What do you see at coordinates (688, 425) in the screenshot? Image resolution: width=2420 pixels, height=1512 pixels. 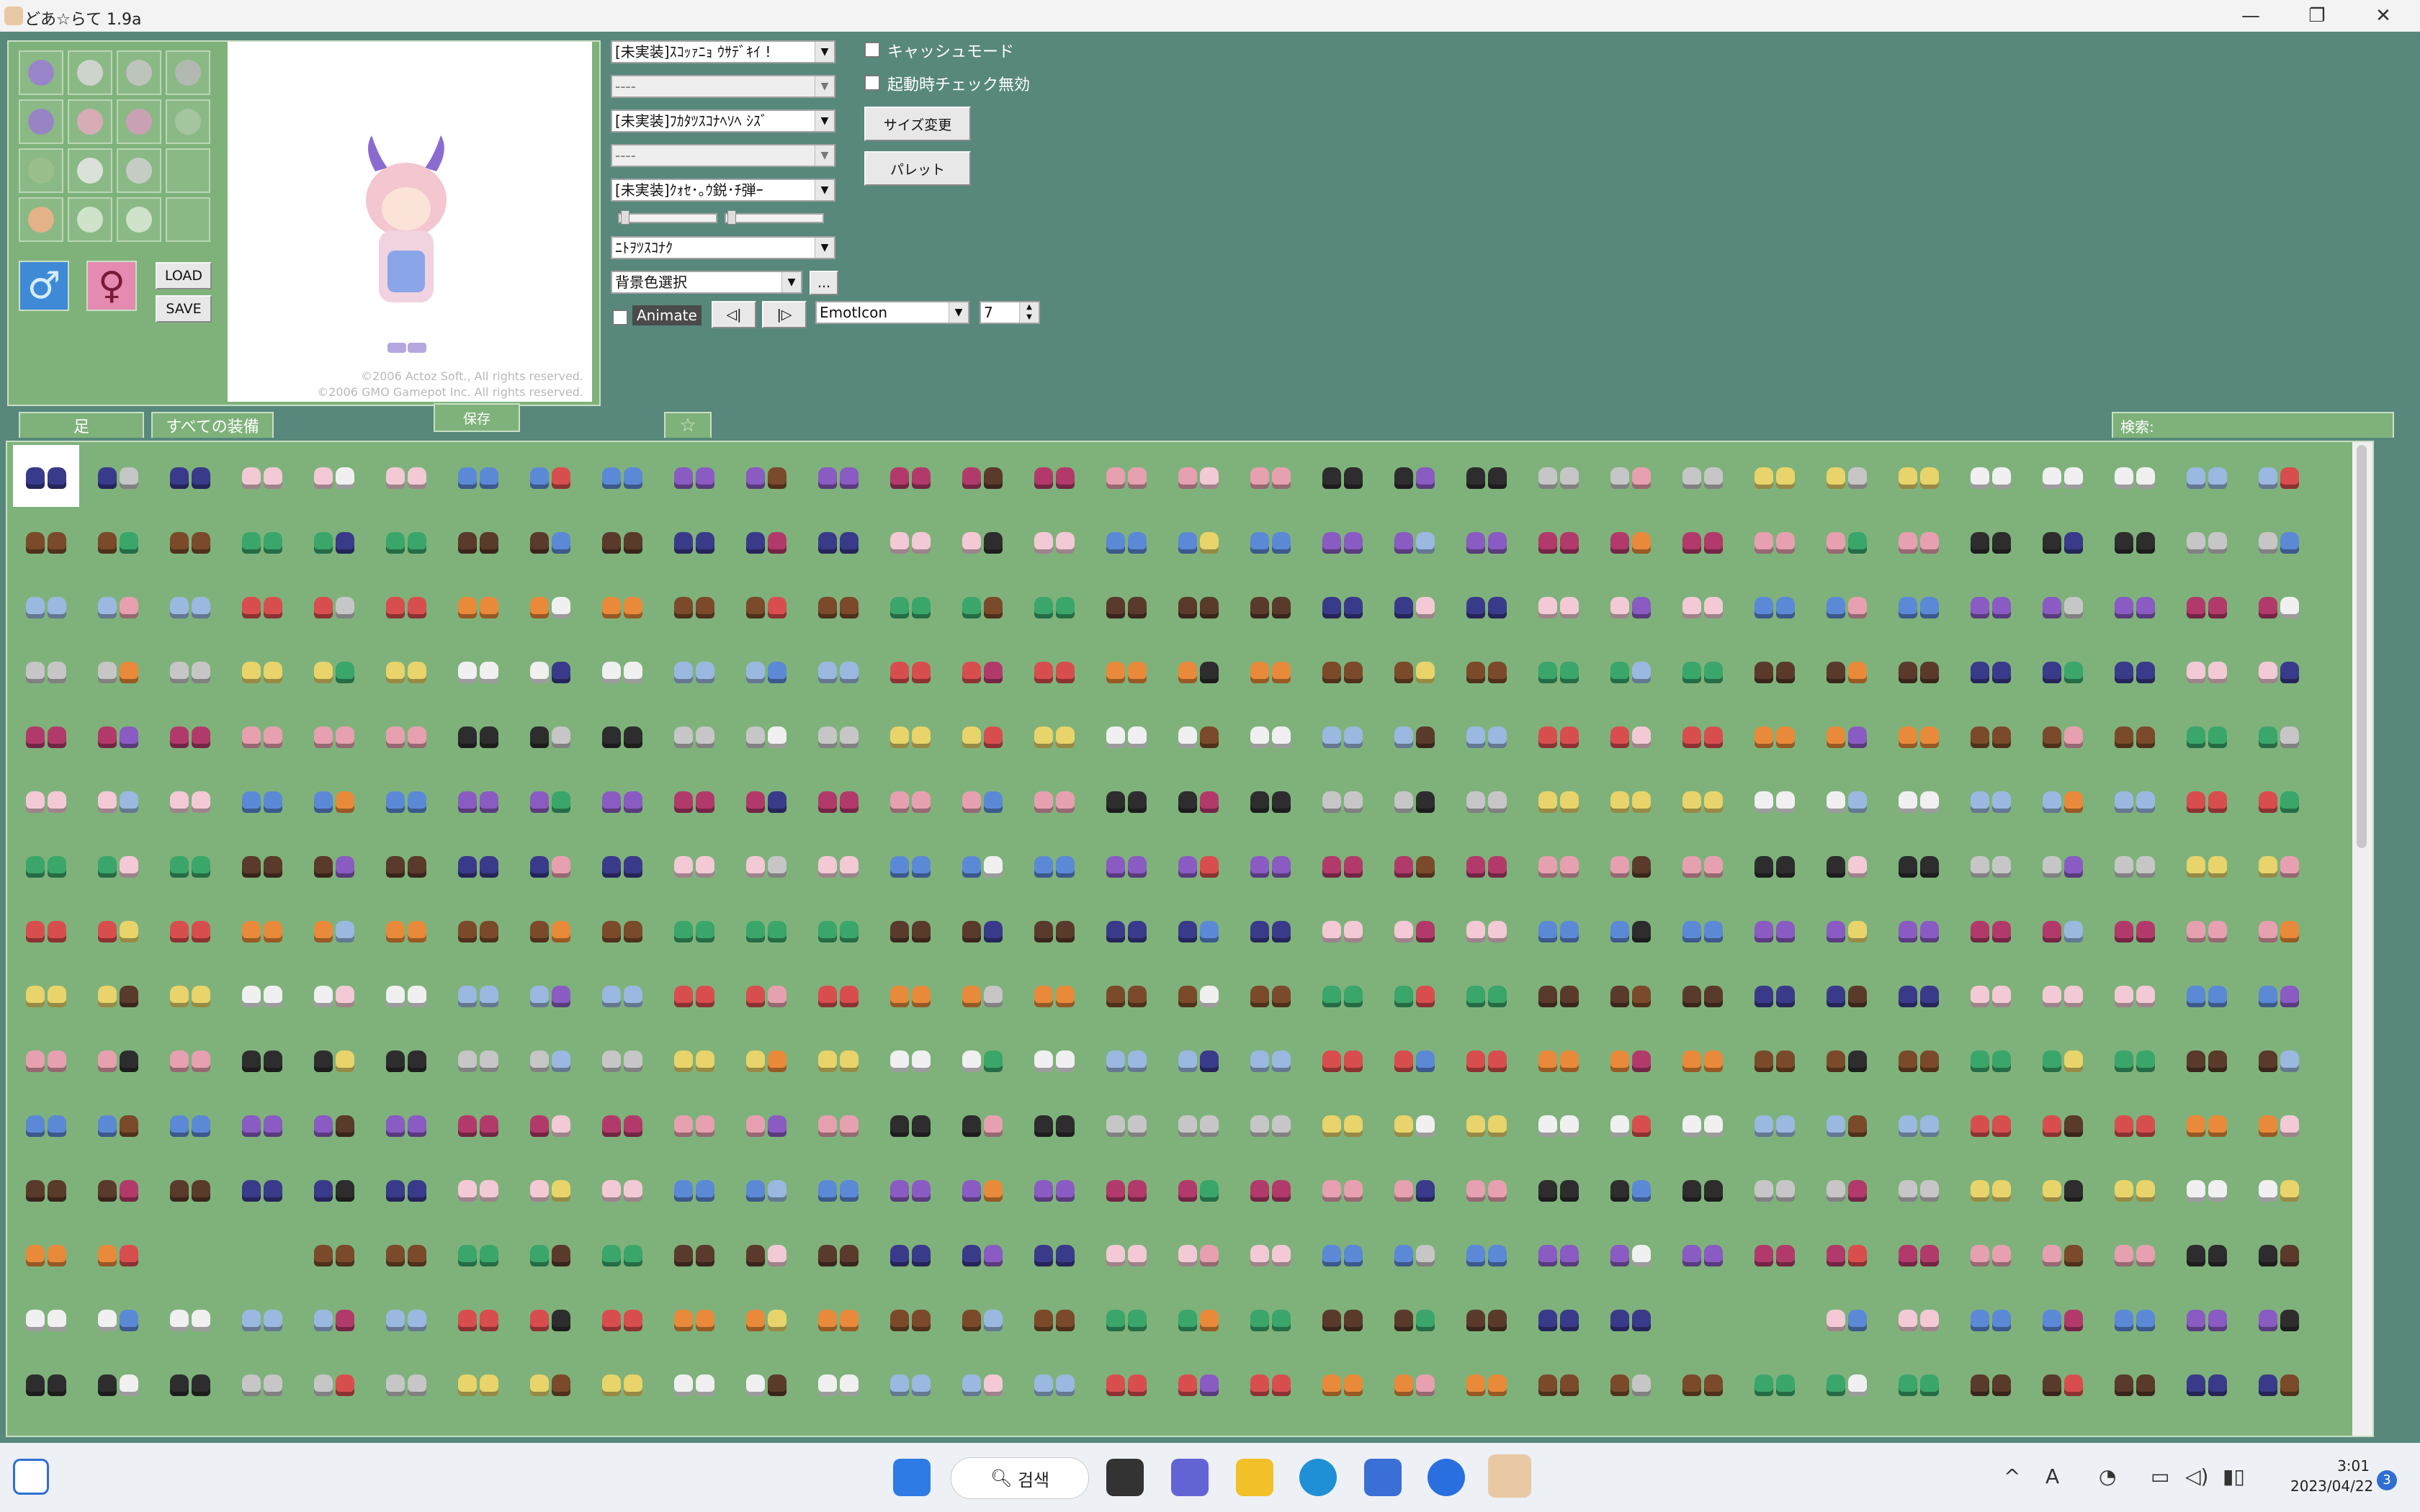 I see `tab-favorite: ☆` at bounding box center [688, 425].